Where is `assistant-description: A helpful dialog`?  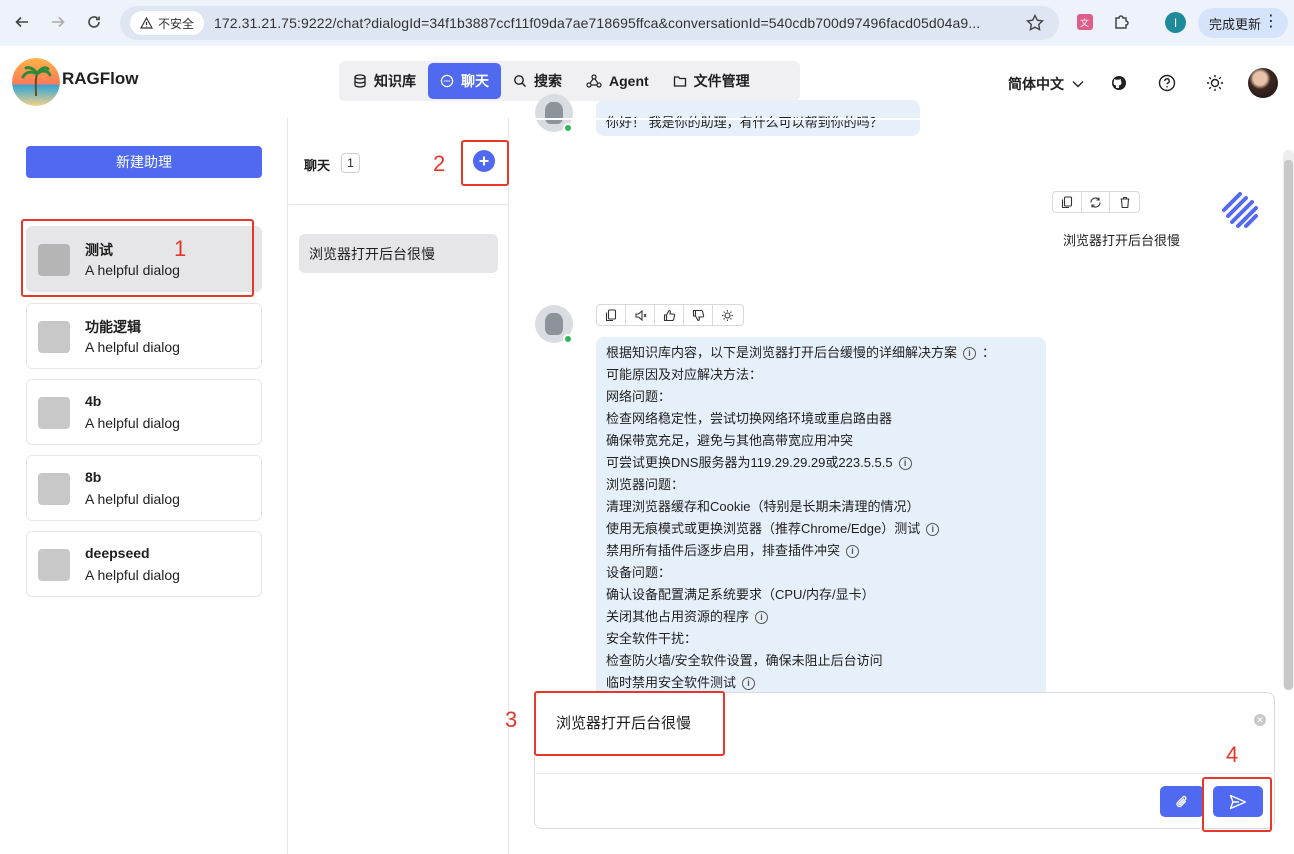 assistant-description: A helpful dialog is located at coordinates (132, 499).